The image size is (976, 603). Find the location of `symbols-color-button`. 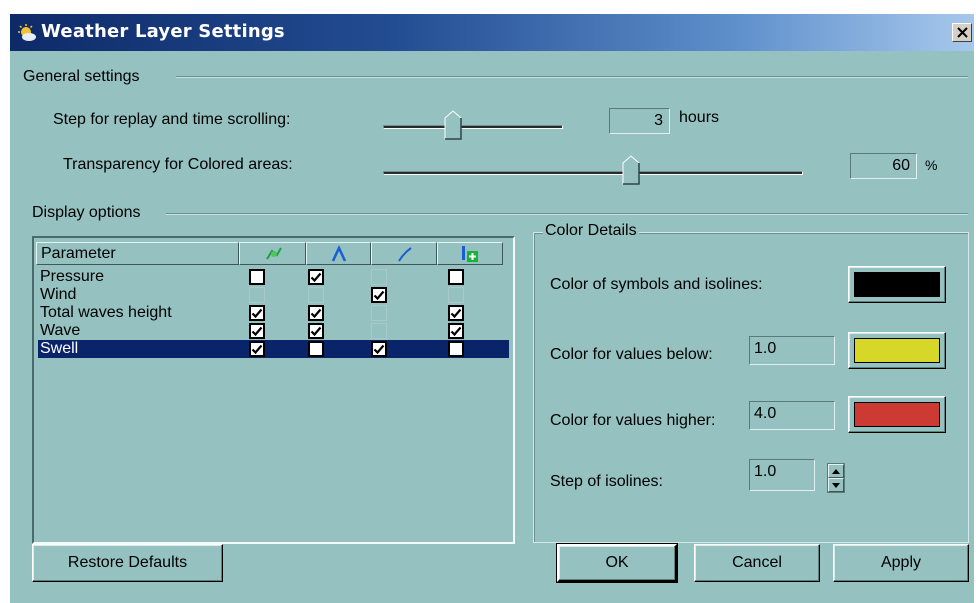

symbols-color-button is located at coordinates (897, 284).